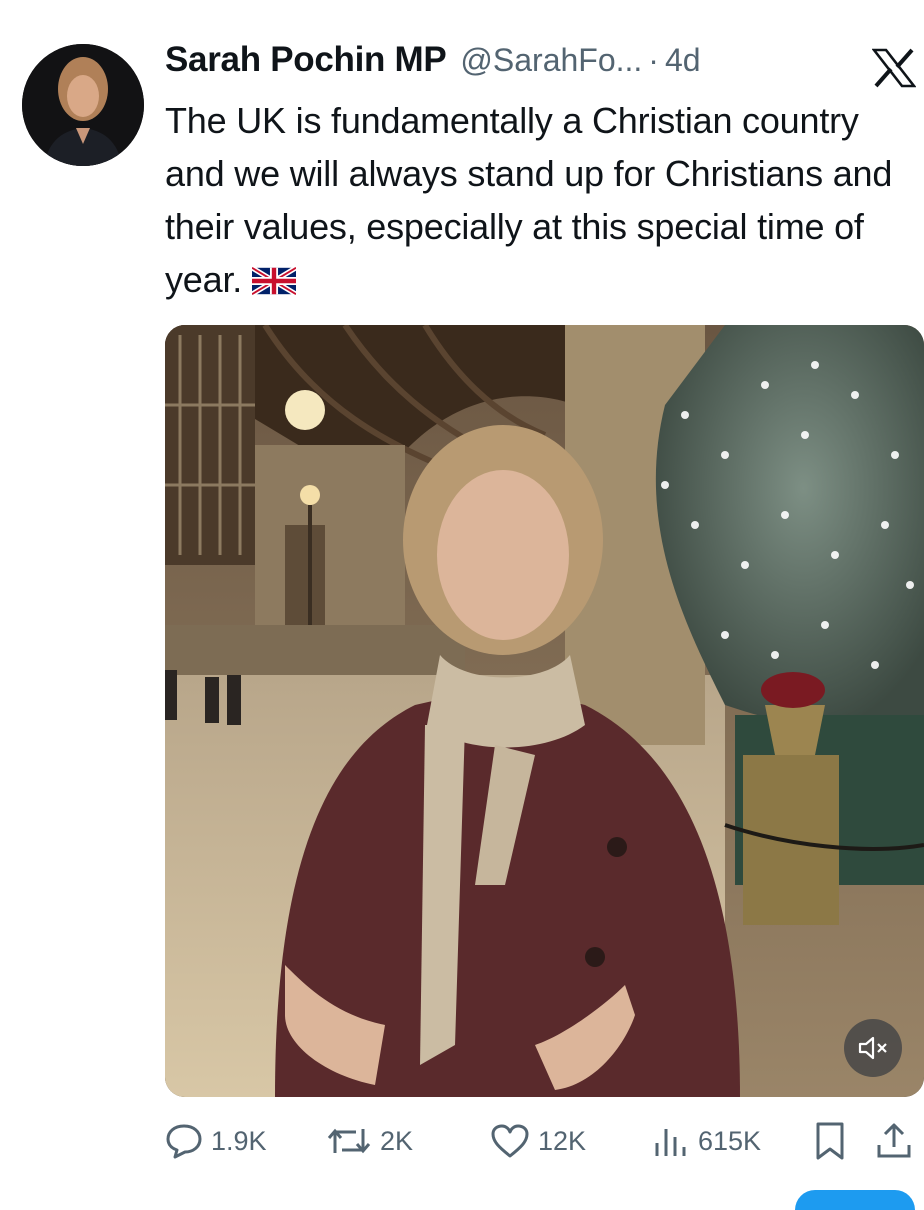 Image resolution: width=924 pixels, height=1210 pixels. I want to click on reply-count: 1.9K, so click(239, 1140).